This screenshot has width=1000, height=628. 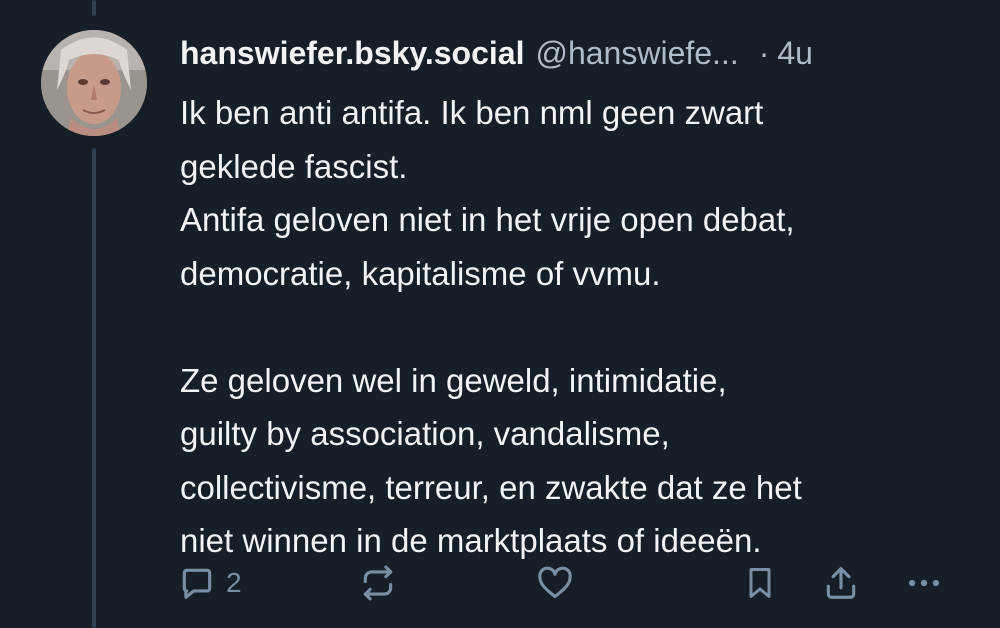 I want to click on bookmark-button, so click(x=760, y=583).